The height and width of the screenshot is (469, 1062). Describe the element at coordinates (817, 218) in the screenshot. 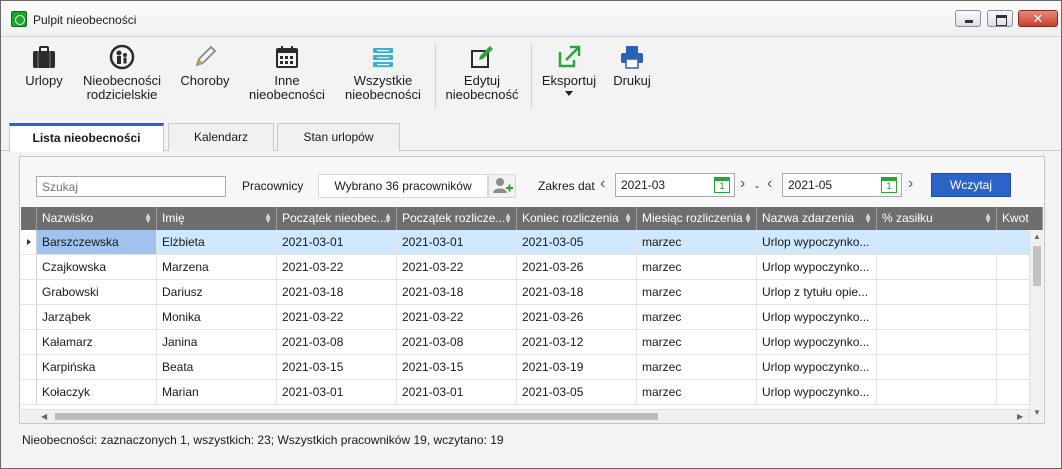

I see `column-header-nazwa-zdarzenia: Nazwa zdarzenia ▲ ▼` at that location.